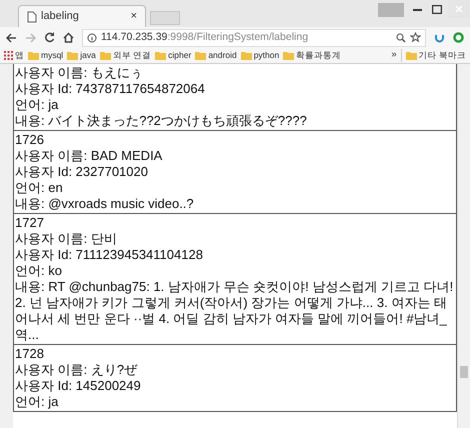 This screenshot has width=470, height=428. Describe the element at coordinates (39, 188) in the screenshot. I see `record-line: 언어: en` at that location.